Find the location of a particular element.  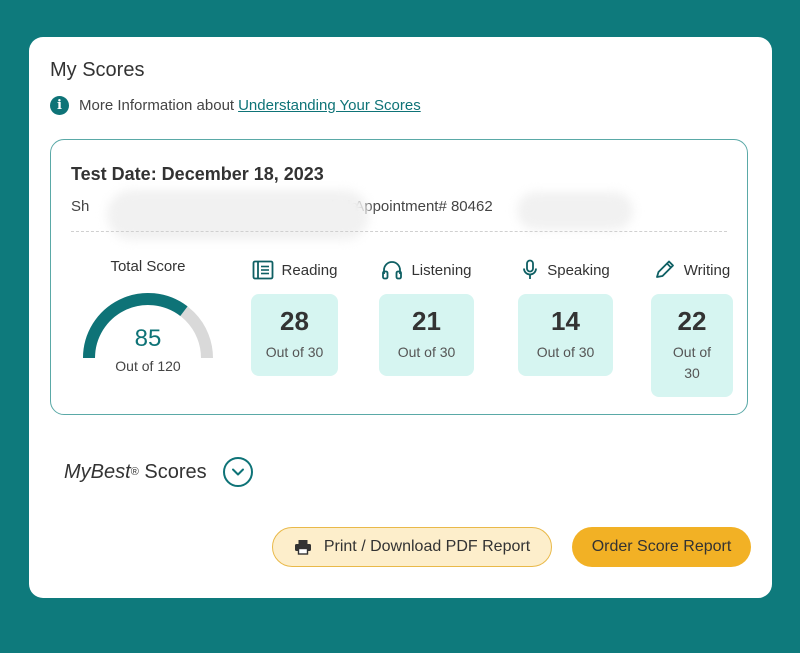

section-score: 28 is located at coordinates (294, 321).